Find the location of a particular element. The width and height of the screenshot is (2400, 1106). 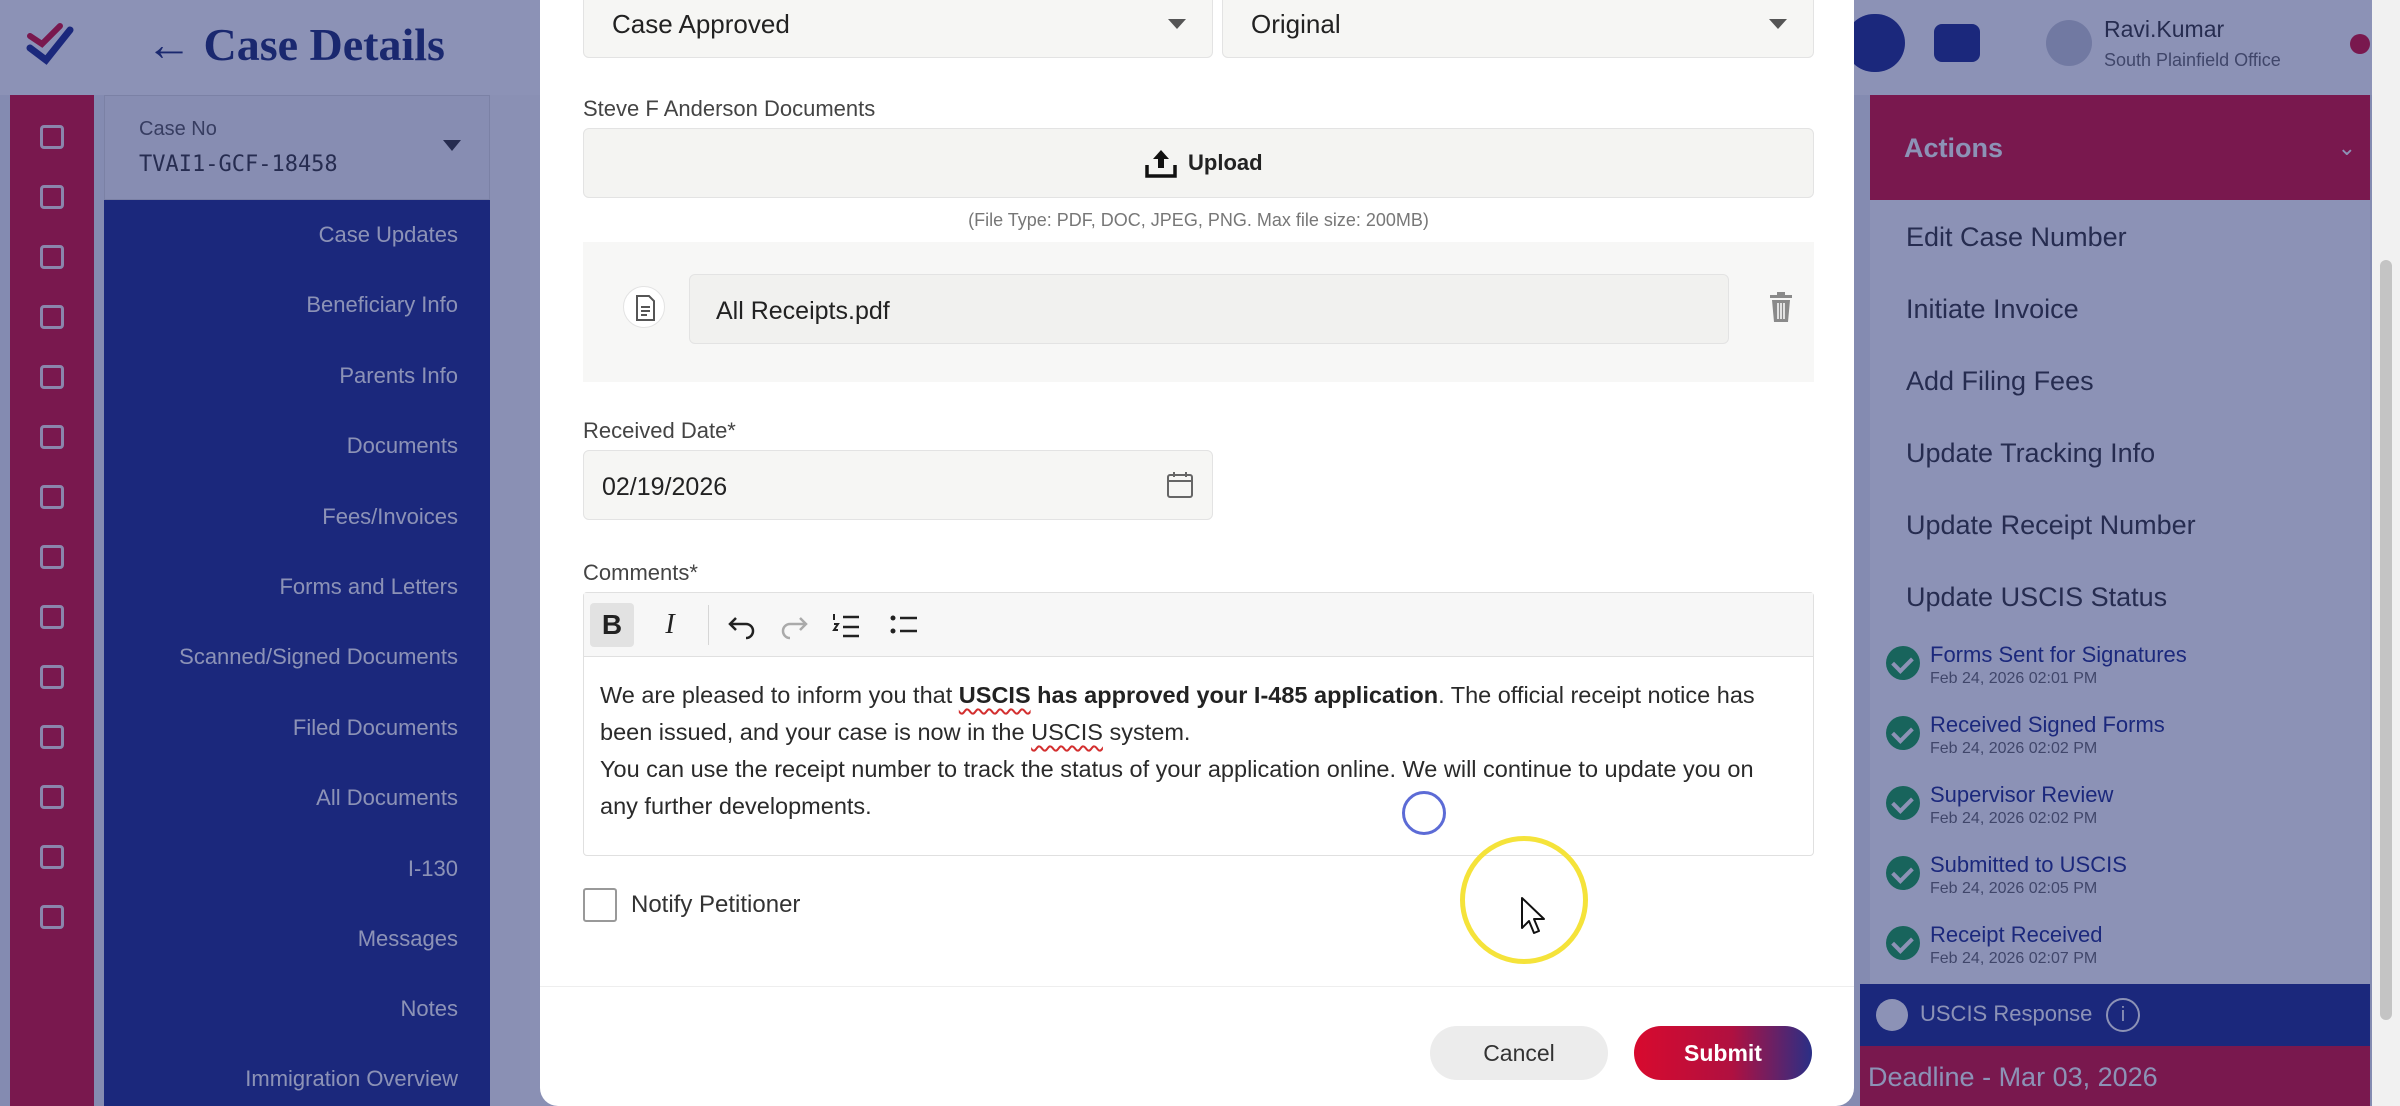

documents-label: Steve F Anderson Documents is located at coordinates (729, 108).